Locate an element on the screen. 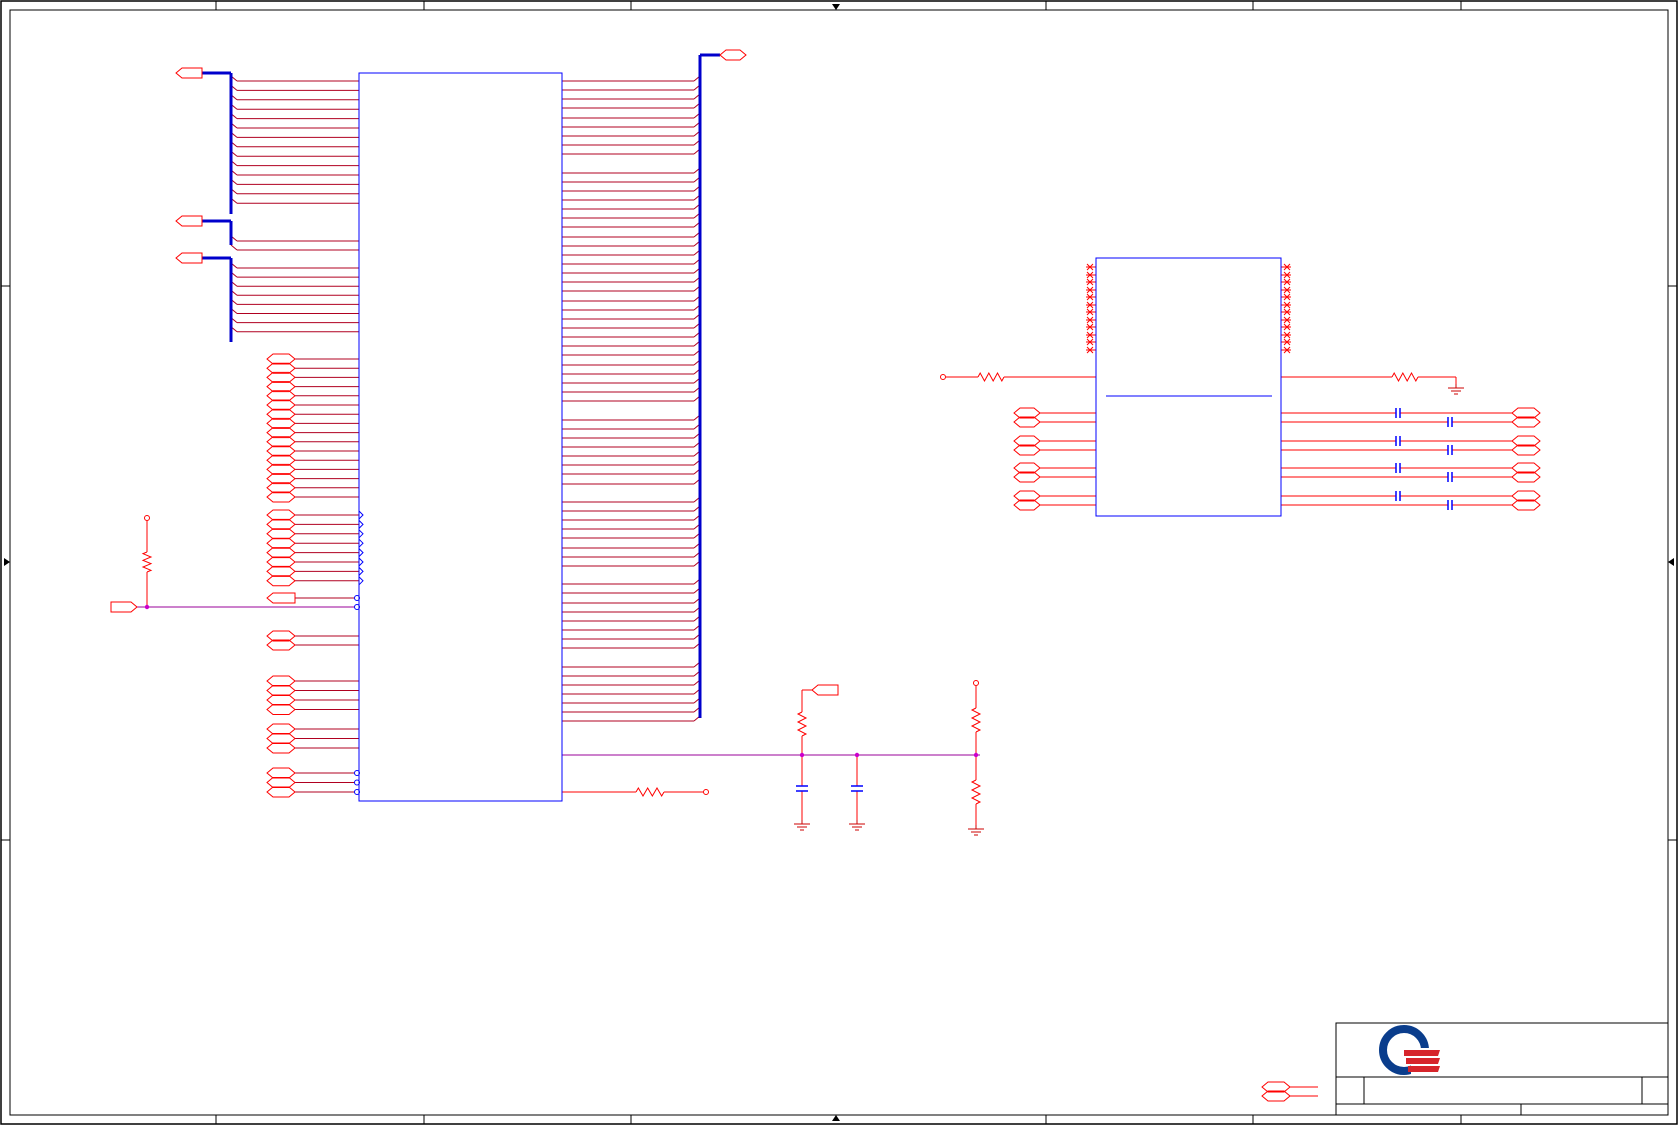 This screenshot has width=1678, height=1125. bus-entry is located at coordinates (234, 247).